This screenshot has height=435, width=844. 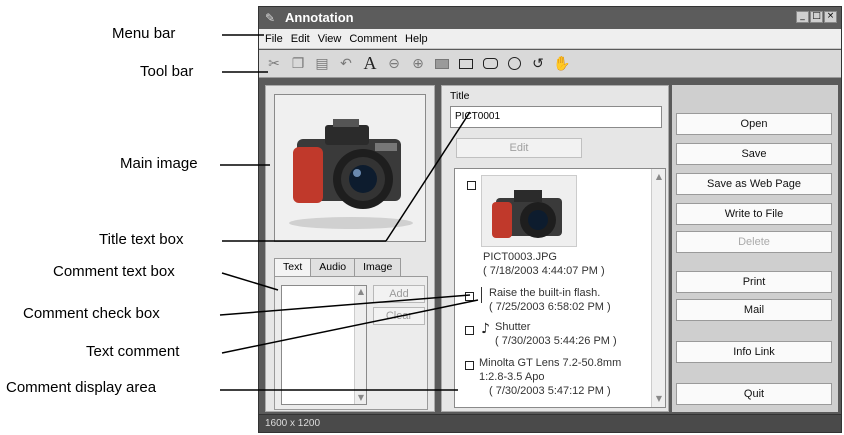 What do you see at coordinates (550, 423) in the screenshot?
I see `status-bar: 1600 x 1200` at bounding box center [550, 423].